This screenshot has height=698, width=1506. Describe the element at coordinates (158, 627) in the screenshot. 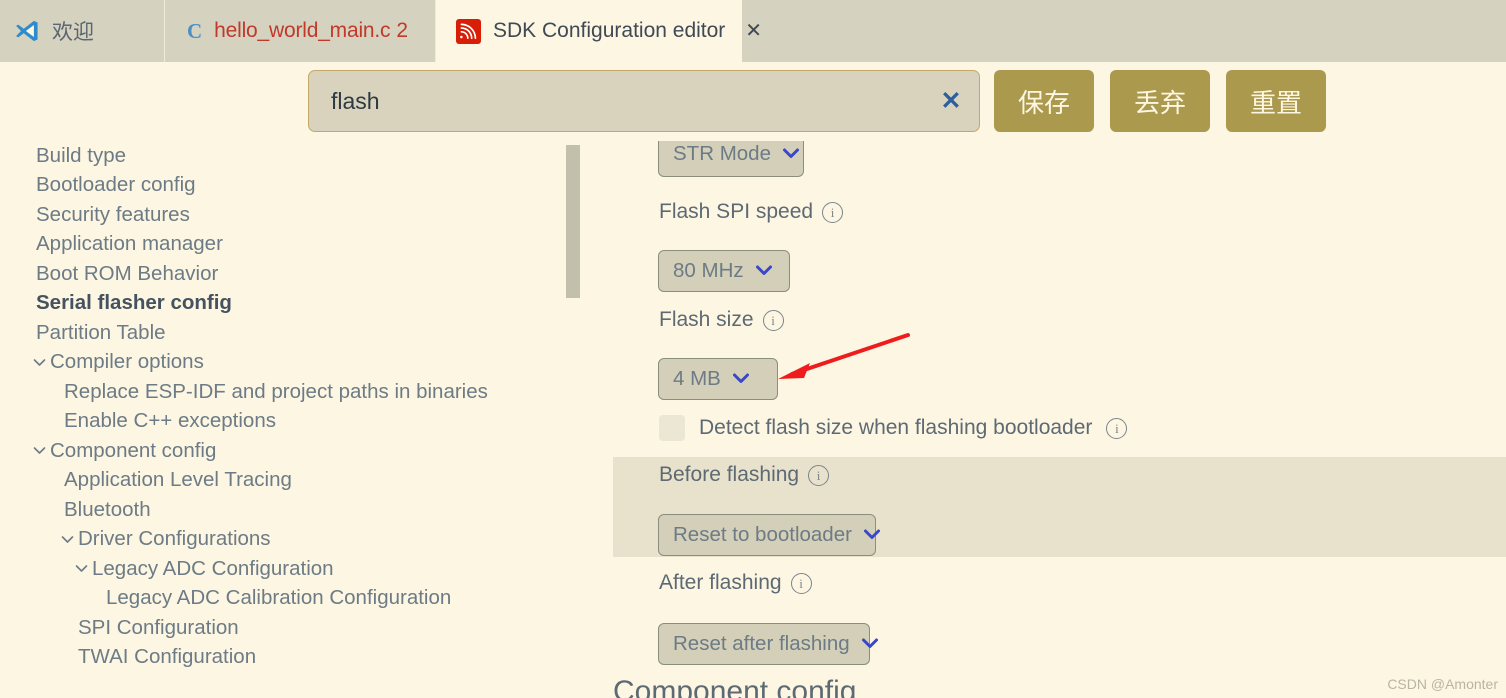

I see `sidebar-item-label: SPI Configuration` at that location.